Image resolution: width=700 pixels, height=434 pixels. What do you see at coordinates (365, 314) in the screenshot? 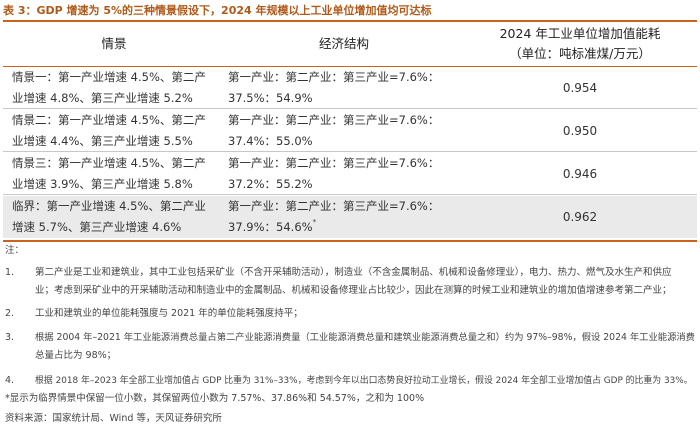
I see `note-text: 工业和建筑业的单位能耗强度与 2021 年的单位能耗强度持平；` at bounding box center [365, 314].